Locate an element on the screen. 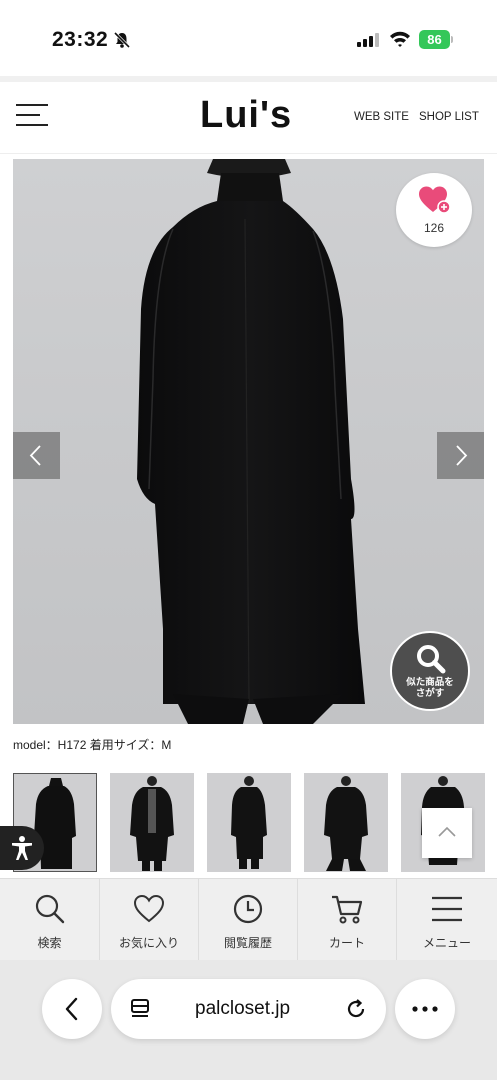 Image resolution: width=497 pixels, height=1080 pixels. battery-indicator: 86 is located at coordinates (436, 39).